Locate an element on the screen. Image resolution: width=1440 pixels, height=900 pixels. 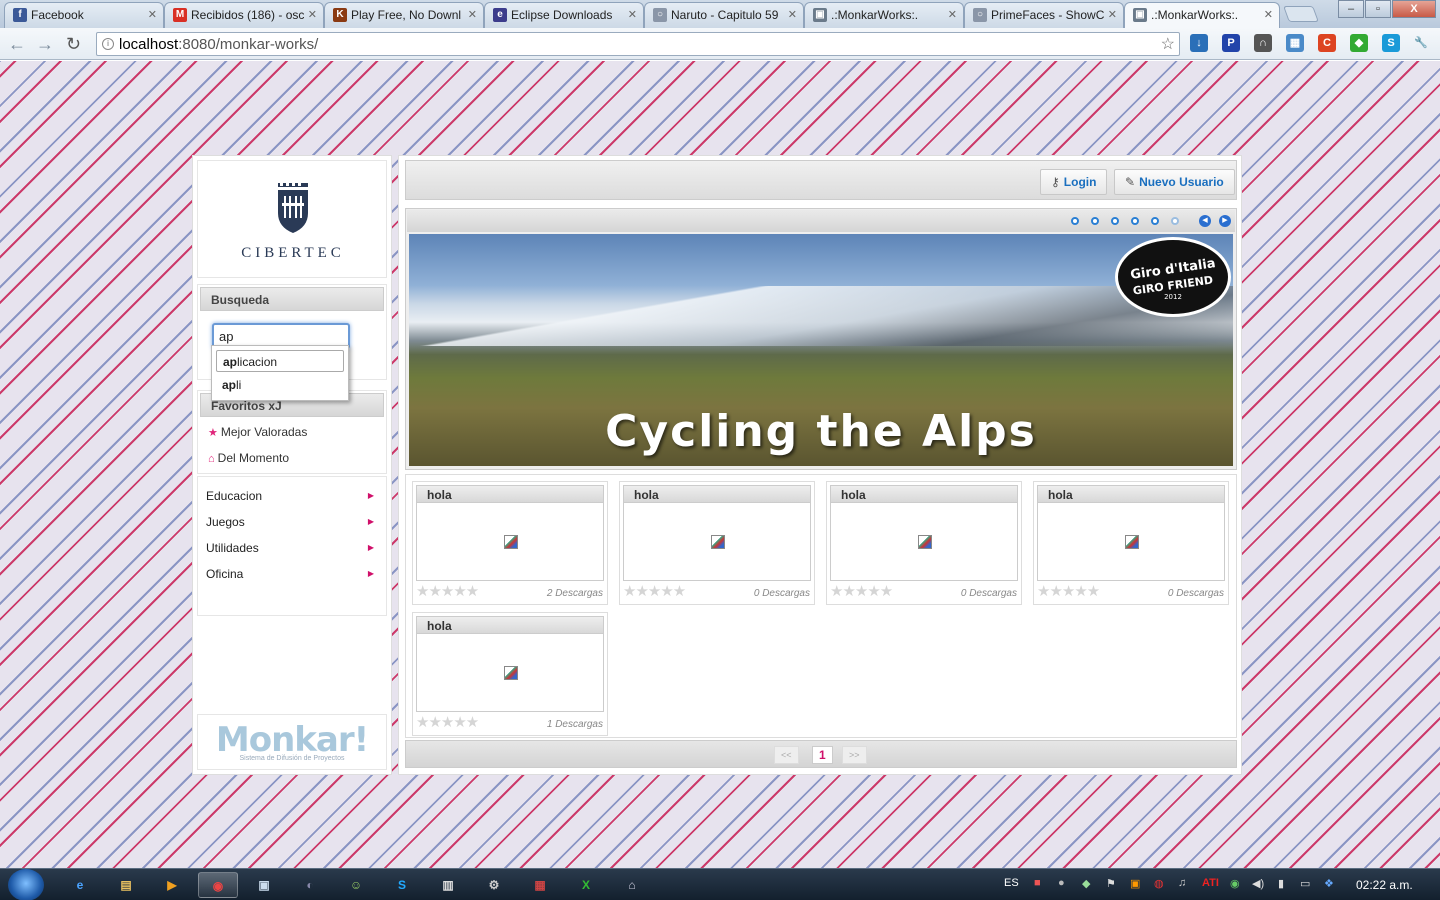
cibertec-logo: CIBERTEC is located at coordinates (292, 219).